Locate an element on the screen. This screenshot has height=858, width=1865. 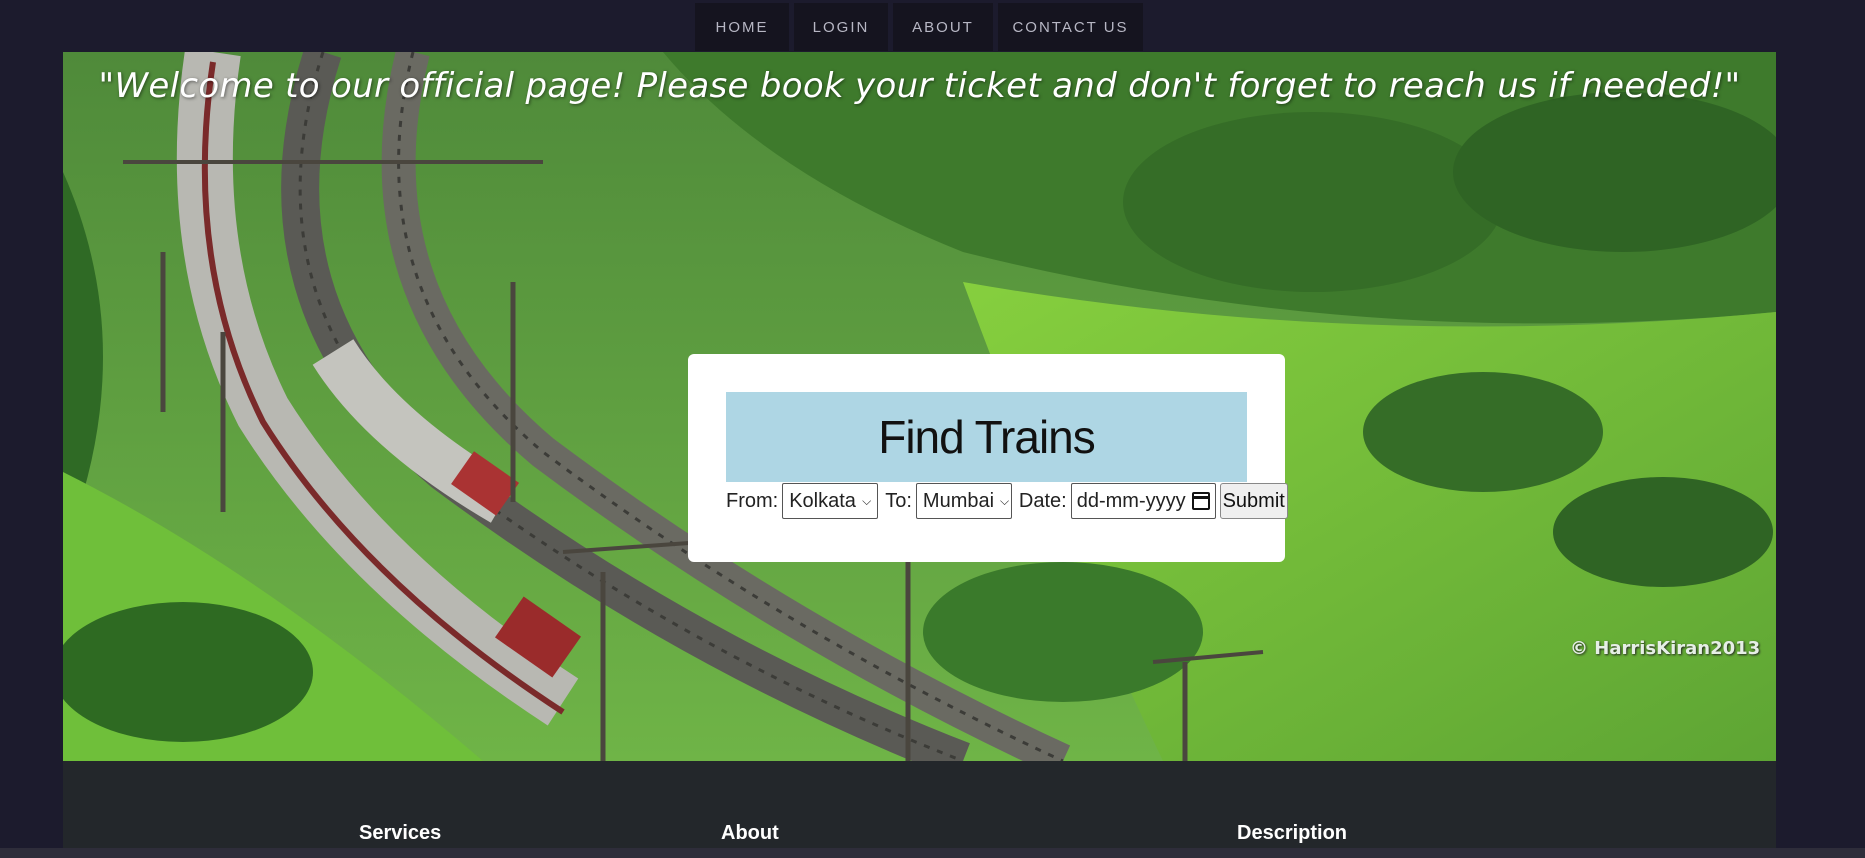
footer-about-heading: About is located at coordinates (750, 833).